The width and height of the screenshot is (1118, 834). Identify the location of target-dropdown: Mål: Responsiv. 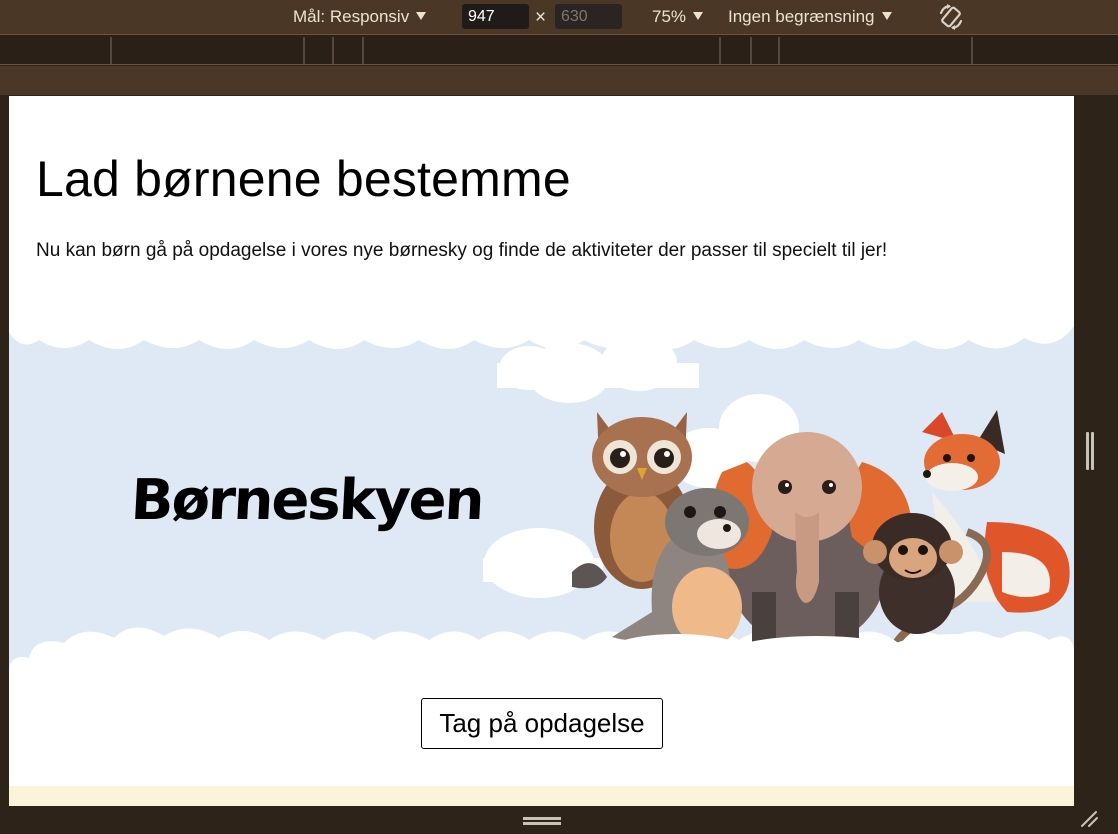
(360, 17).